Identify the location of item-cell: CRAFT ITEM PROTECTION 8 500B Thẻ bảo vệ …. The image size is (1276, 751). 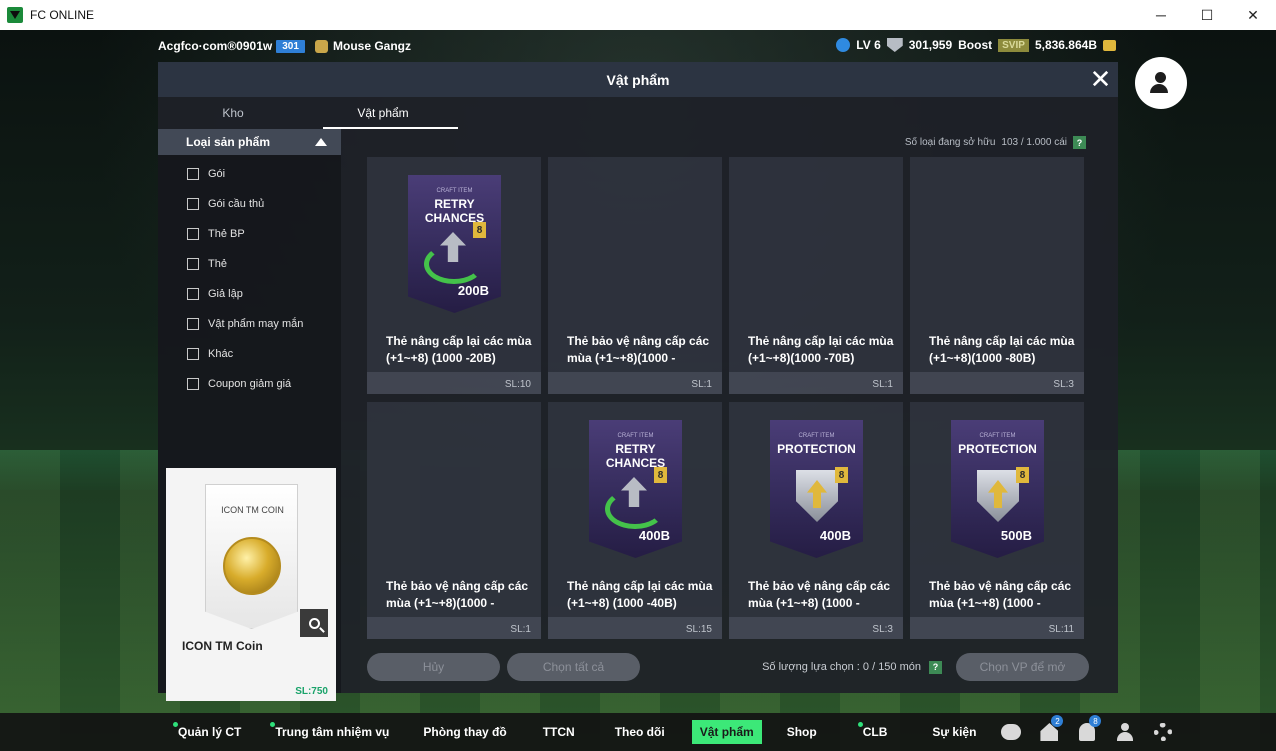
(997, 520).